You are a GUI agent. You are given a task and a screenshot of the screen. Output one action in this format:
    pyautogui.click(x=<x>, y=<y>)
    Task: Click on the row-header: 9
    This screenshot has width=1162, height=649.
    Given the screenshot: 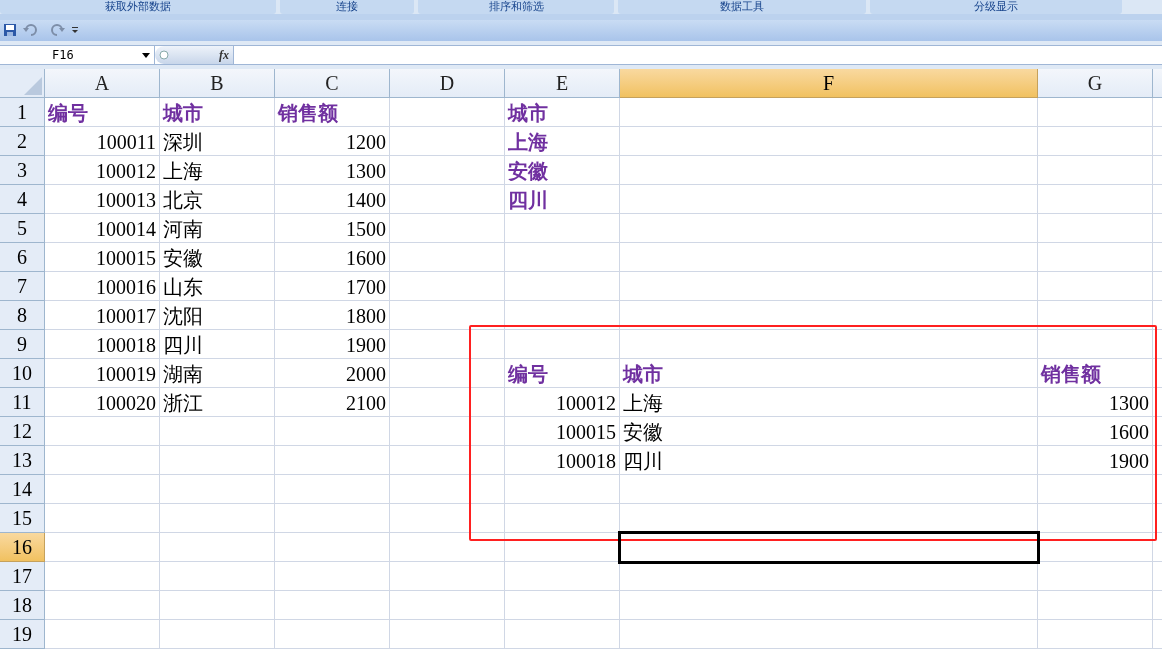 What is the action you would take?
    pyautogui.click(x=22, y=344)
    